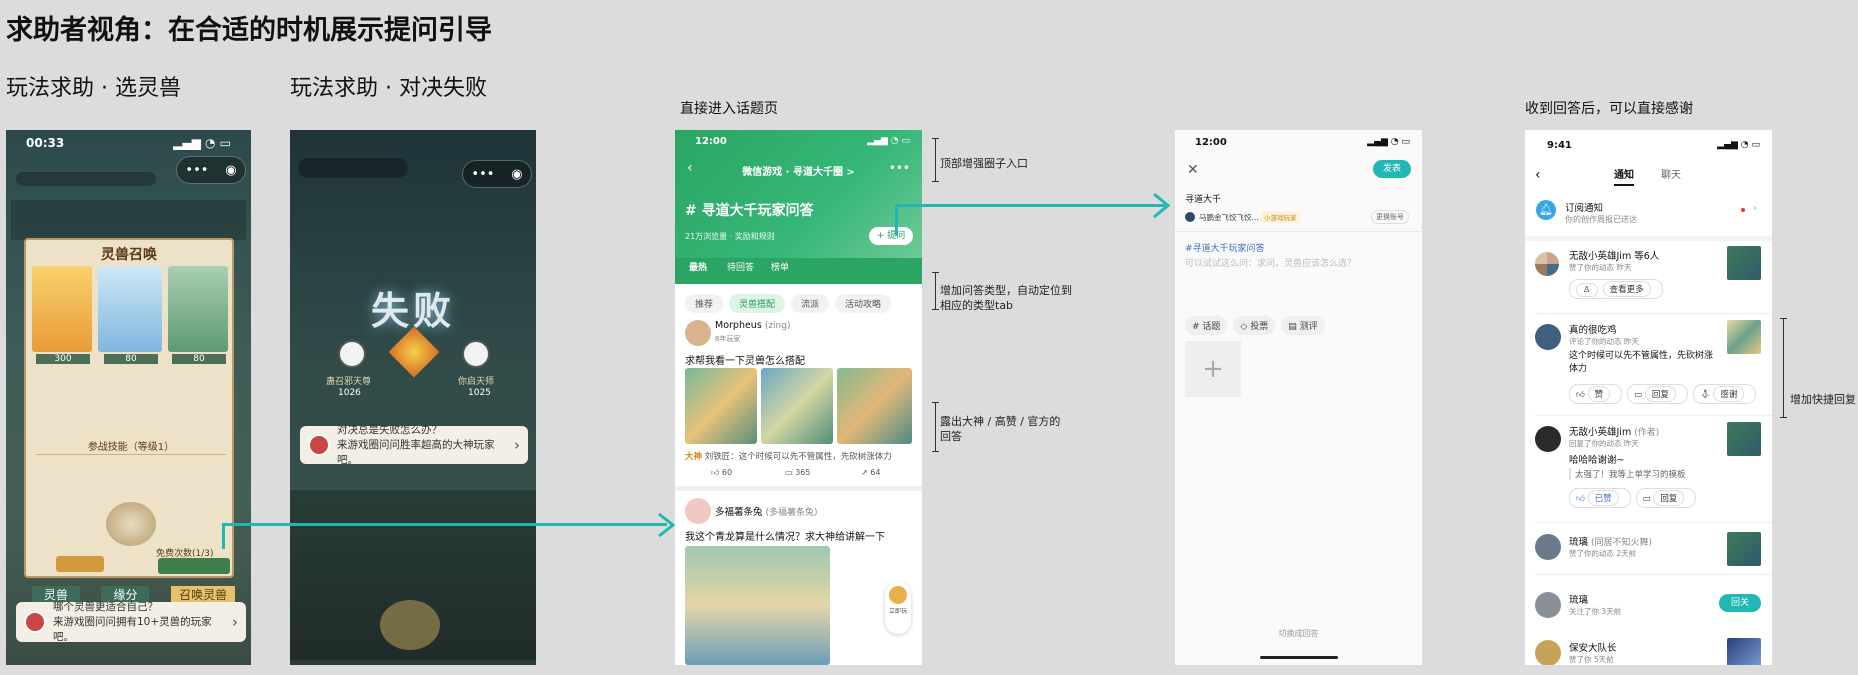  What do you see at coordinates (757, 303) in the screenshot?
I see `category-pet-combo: 灵兽搭配` at bounding box center [757, 303].